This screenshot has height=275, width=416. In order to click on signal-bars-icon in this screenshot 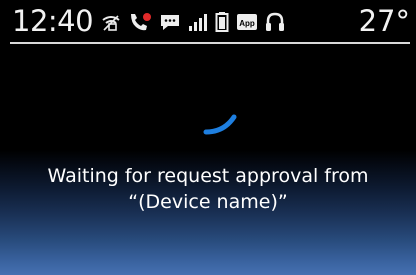, I will do `click(198, 22)`.